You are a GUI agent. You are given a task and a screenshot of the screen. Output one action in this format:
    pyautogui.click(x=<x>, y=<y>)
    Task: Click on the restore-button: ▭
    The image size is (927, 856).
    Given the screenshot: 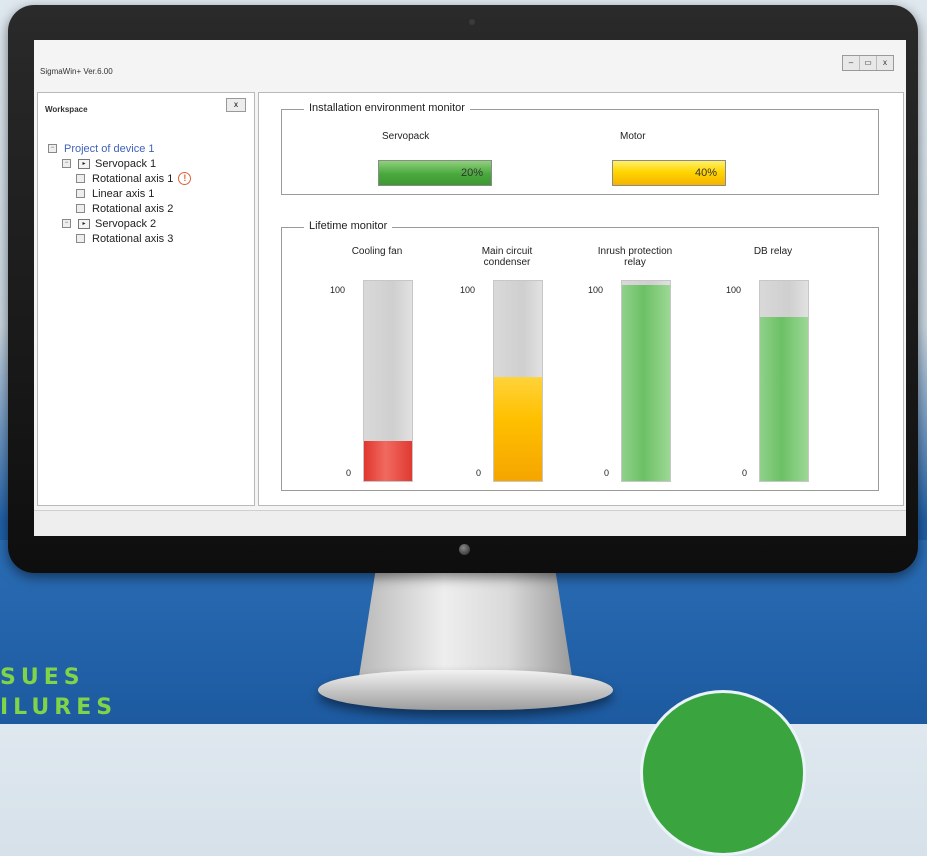 What is the action you would take?
    pyautogui.click(x=868, y=63)
    